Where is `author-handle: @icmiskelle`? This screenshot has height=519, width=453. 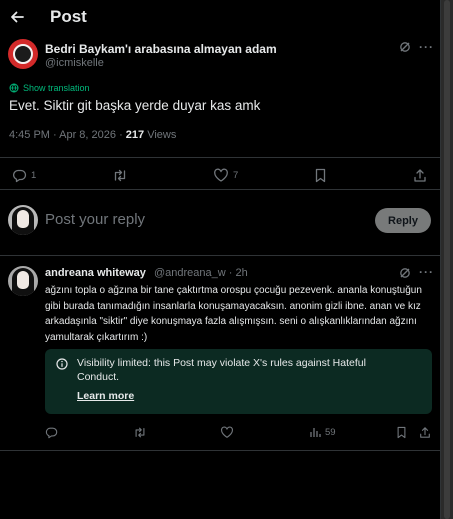
author-handle: @icmiskelle is located at coordinates (74, 63).